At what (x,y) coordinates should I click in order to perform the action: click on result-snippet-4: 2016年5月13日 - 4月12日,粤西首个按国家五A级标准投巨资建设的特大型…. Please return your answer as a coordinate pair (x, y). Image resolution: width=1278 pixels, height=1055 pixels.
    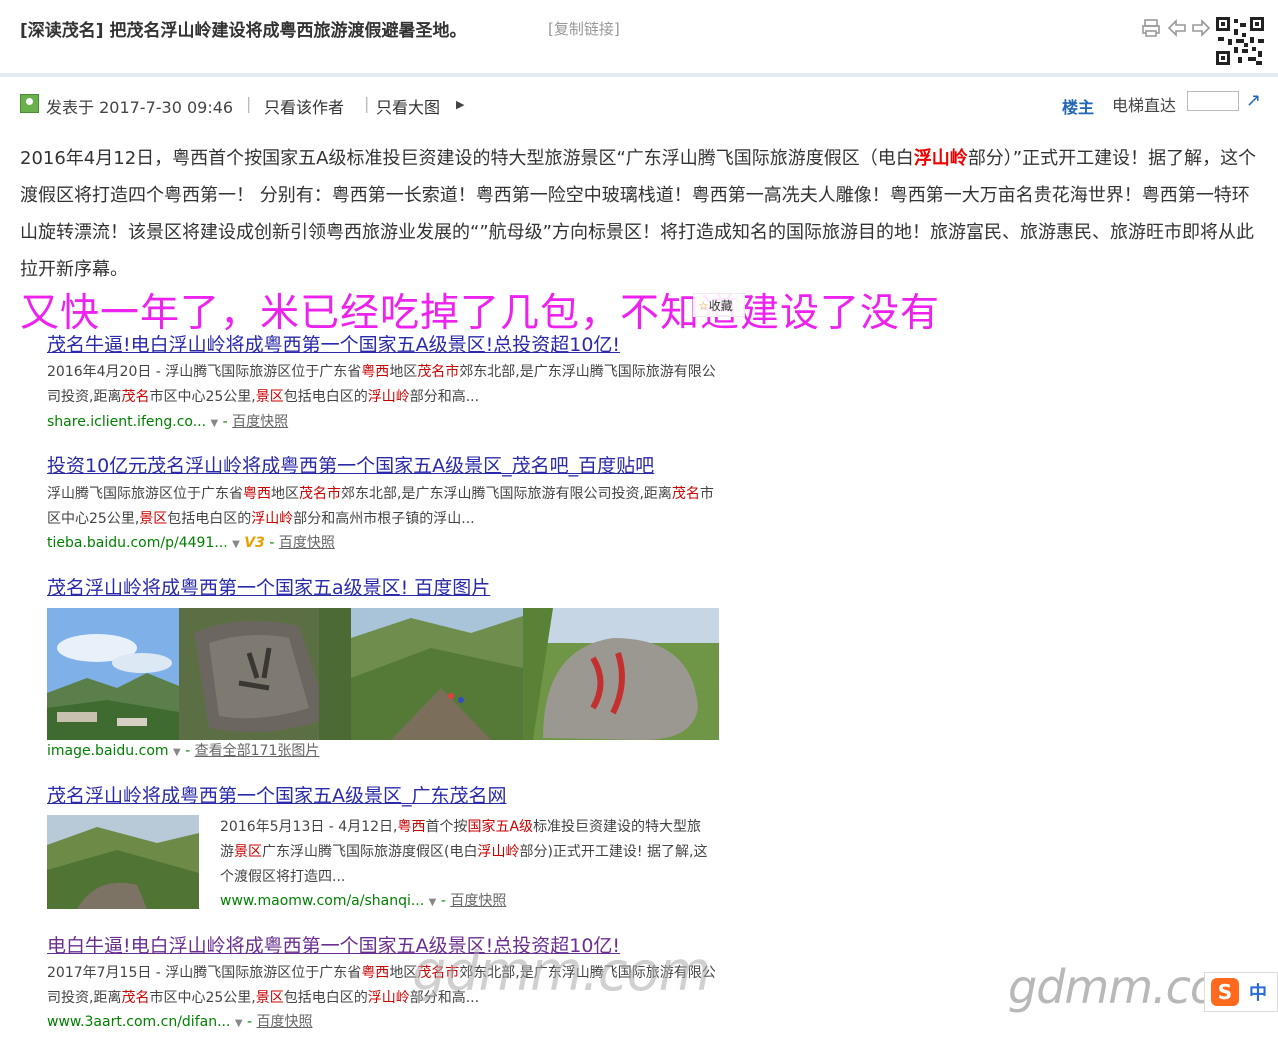
    Looking at the image, I should click on (464, 852).